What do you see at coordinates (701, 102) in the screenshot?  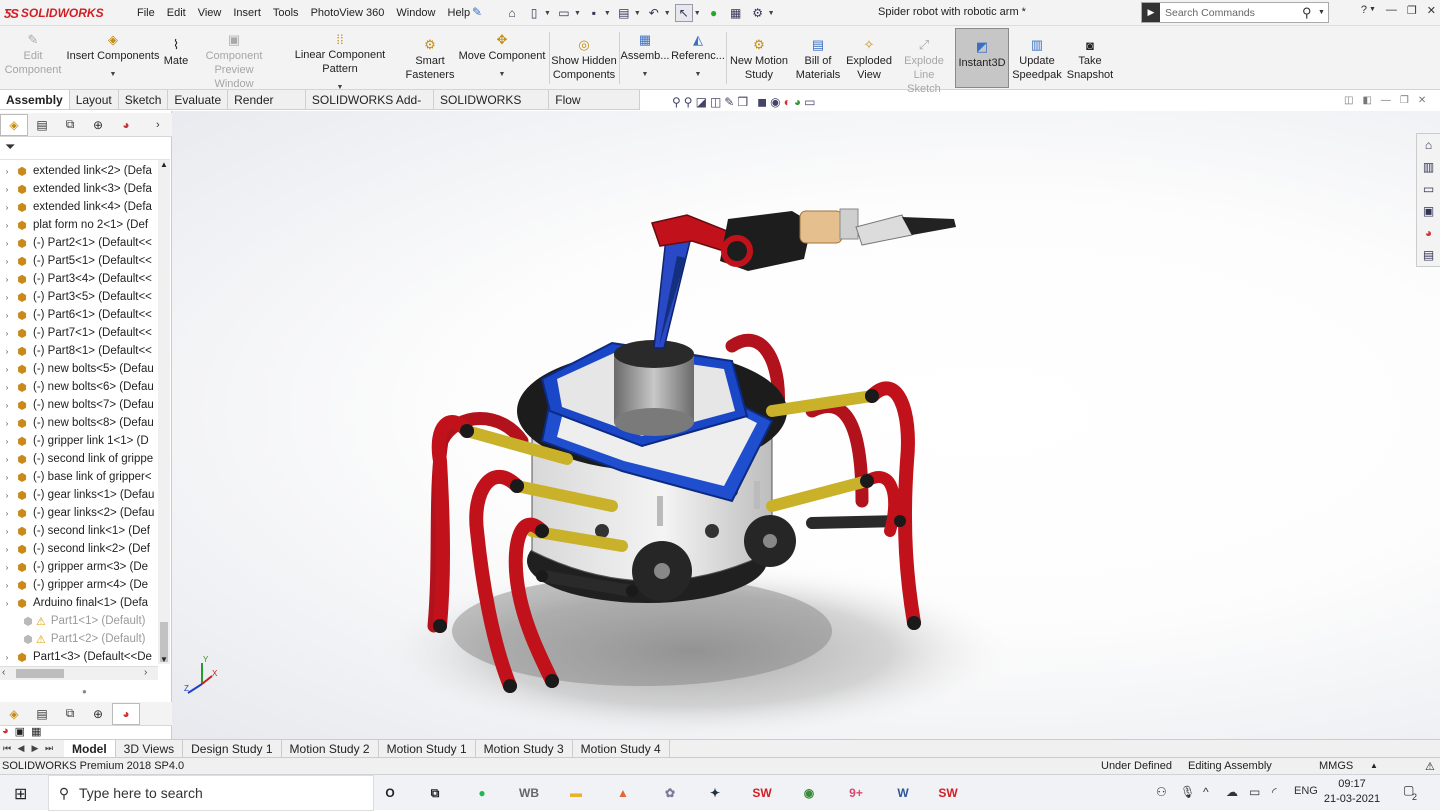 I see `previous-view-icon: ◪` at bounding box center [701, 102].